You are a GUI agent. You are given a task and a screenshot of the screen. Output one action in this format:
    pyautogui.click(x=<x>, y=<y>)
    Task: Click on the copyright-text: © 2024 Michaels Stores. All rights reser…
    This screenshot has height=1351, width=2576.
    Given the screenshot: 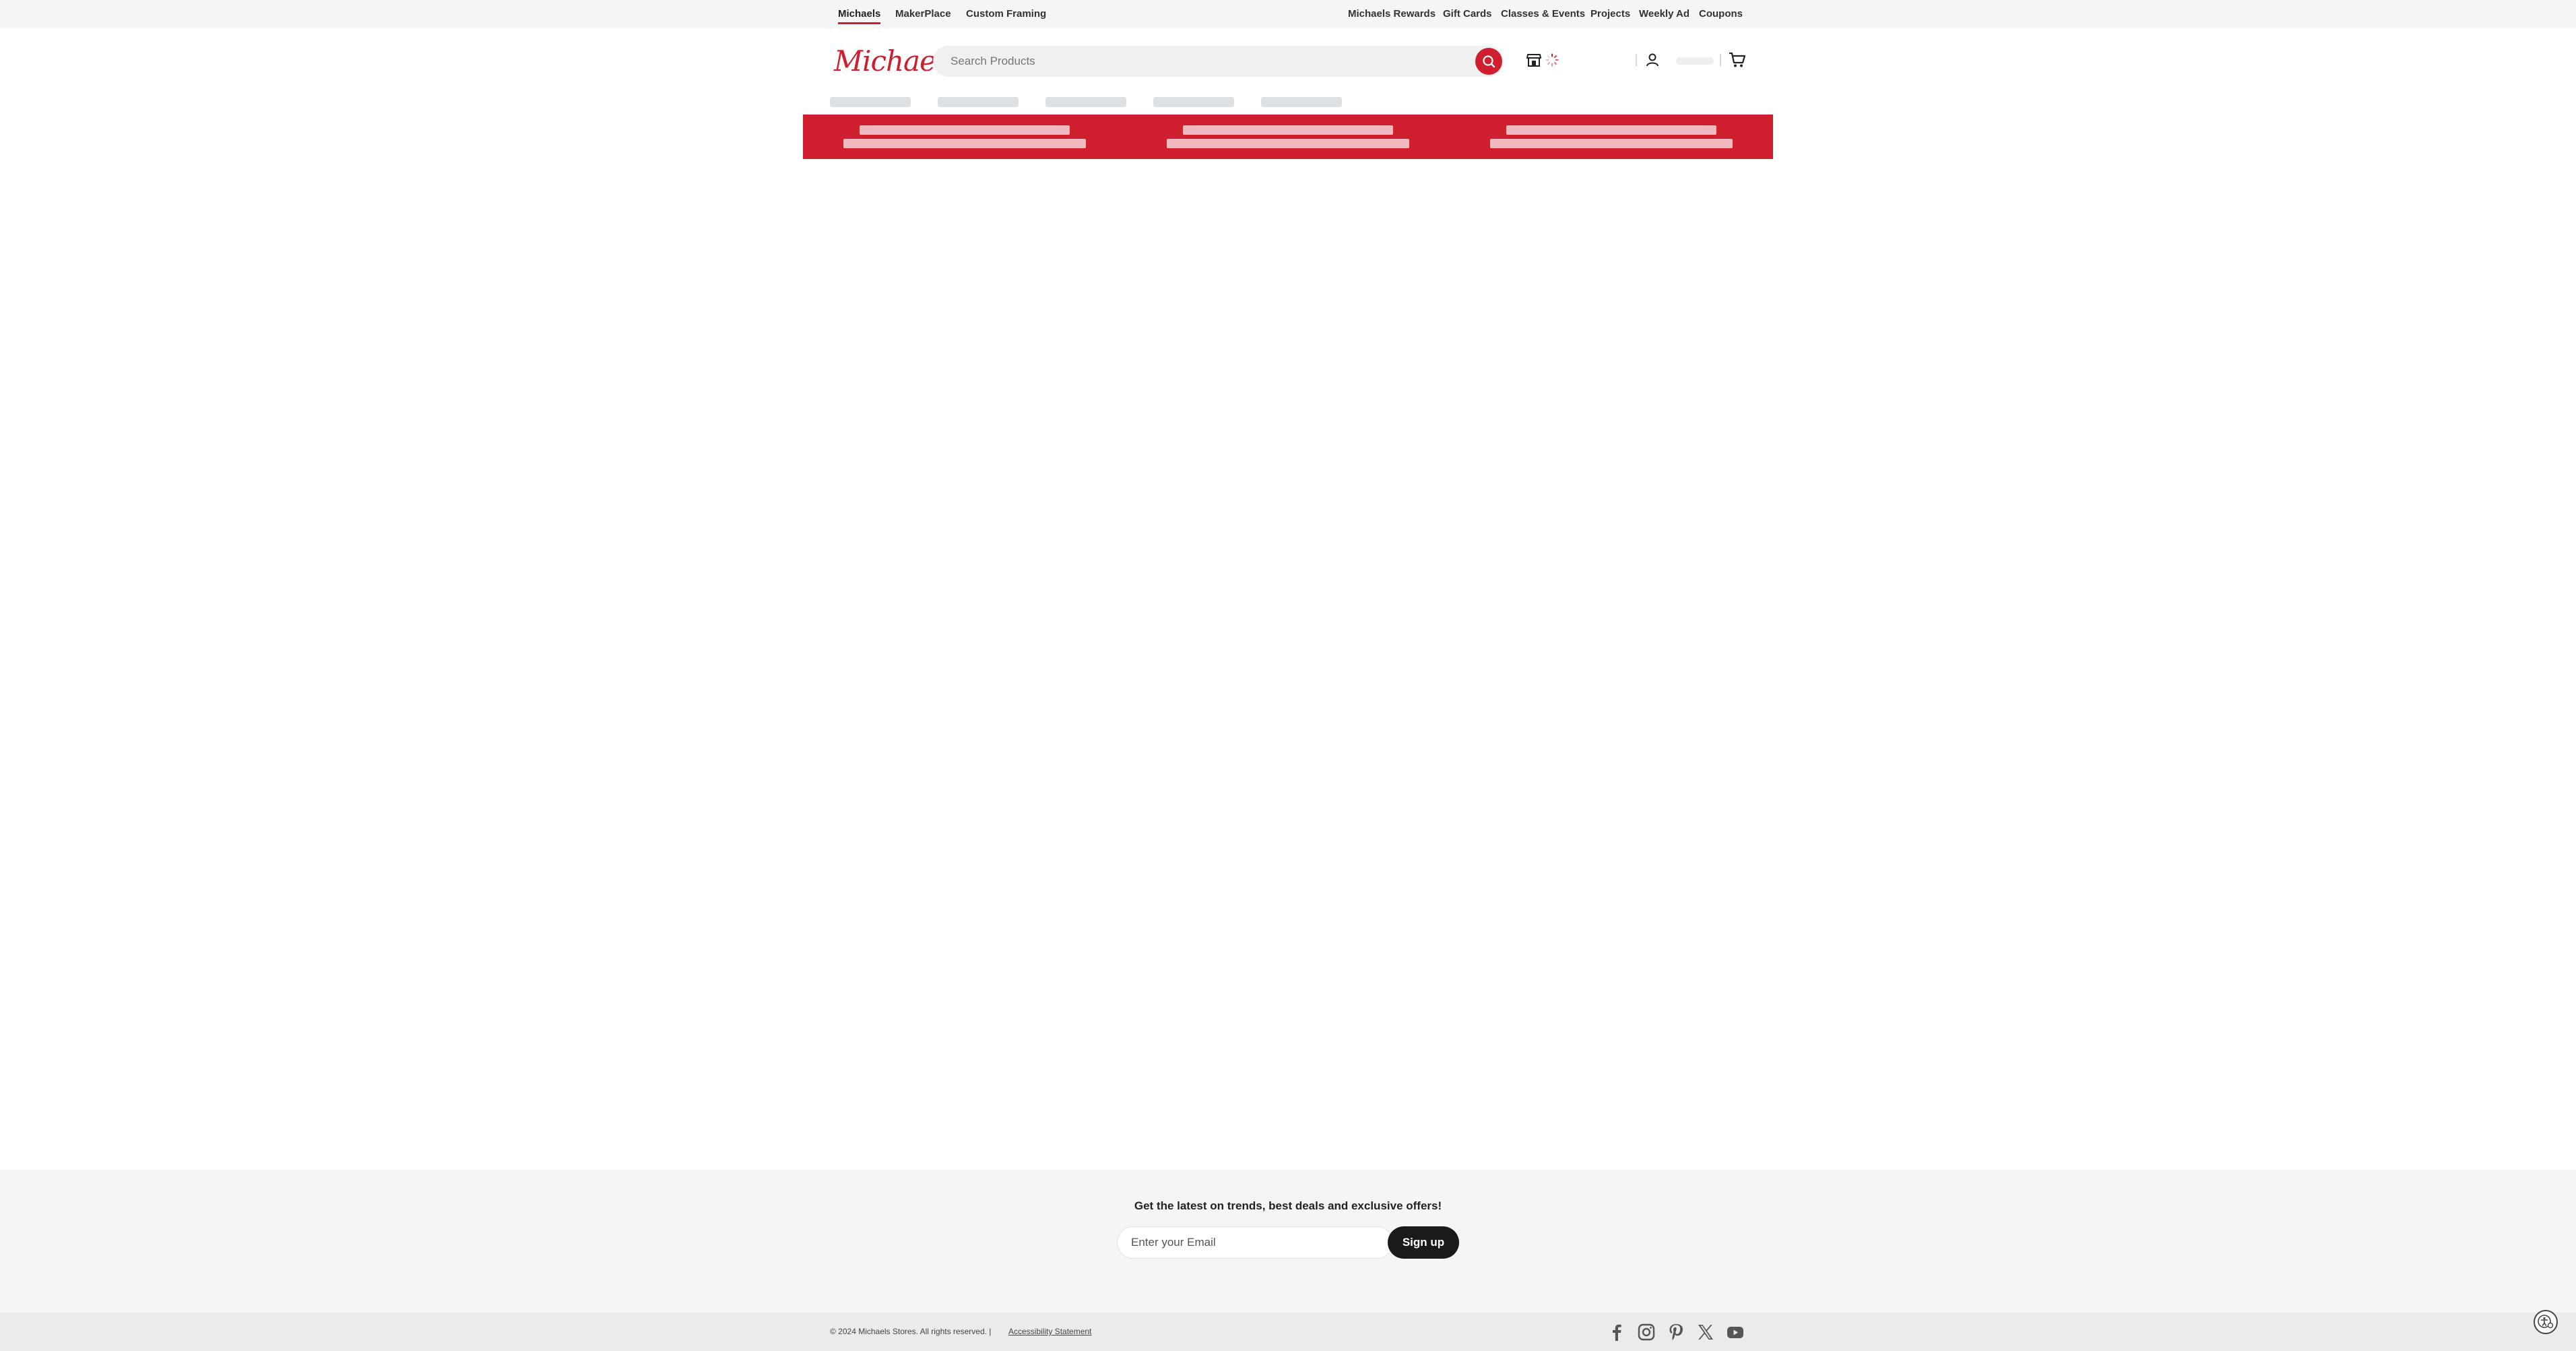 What is the action you would take?
    pyautogui.click(x=911, y=1331)
    